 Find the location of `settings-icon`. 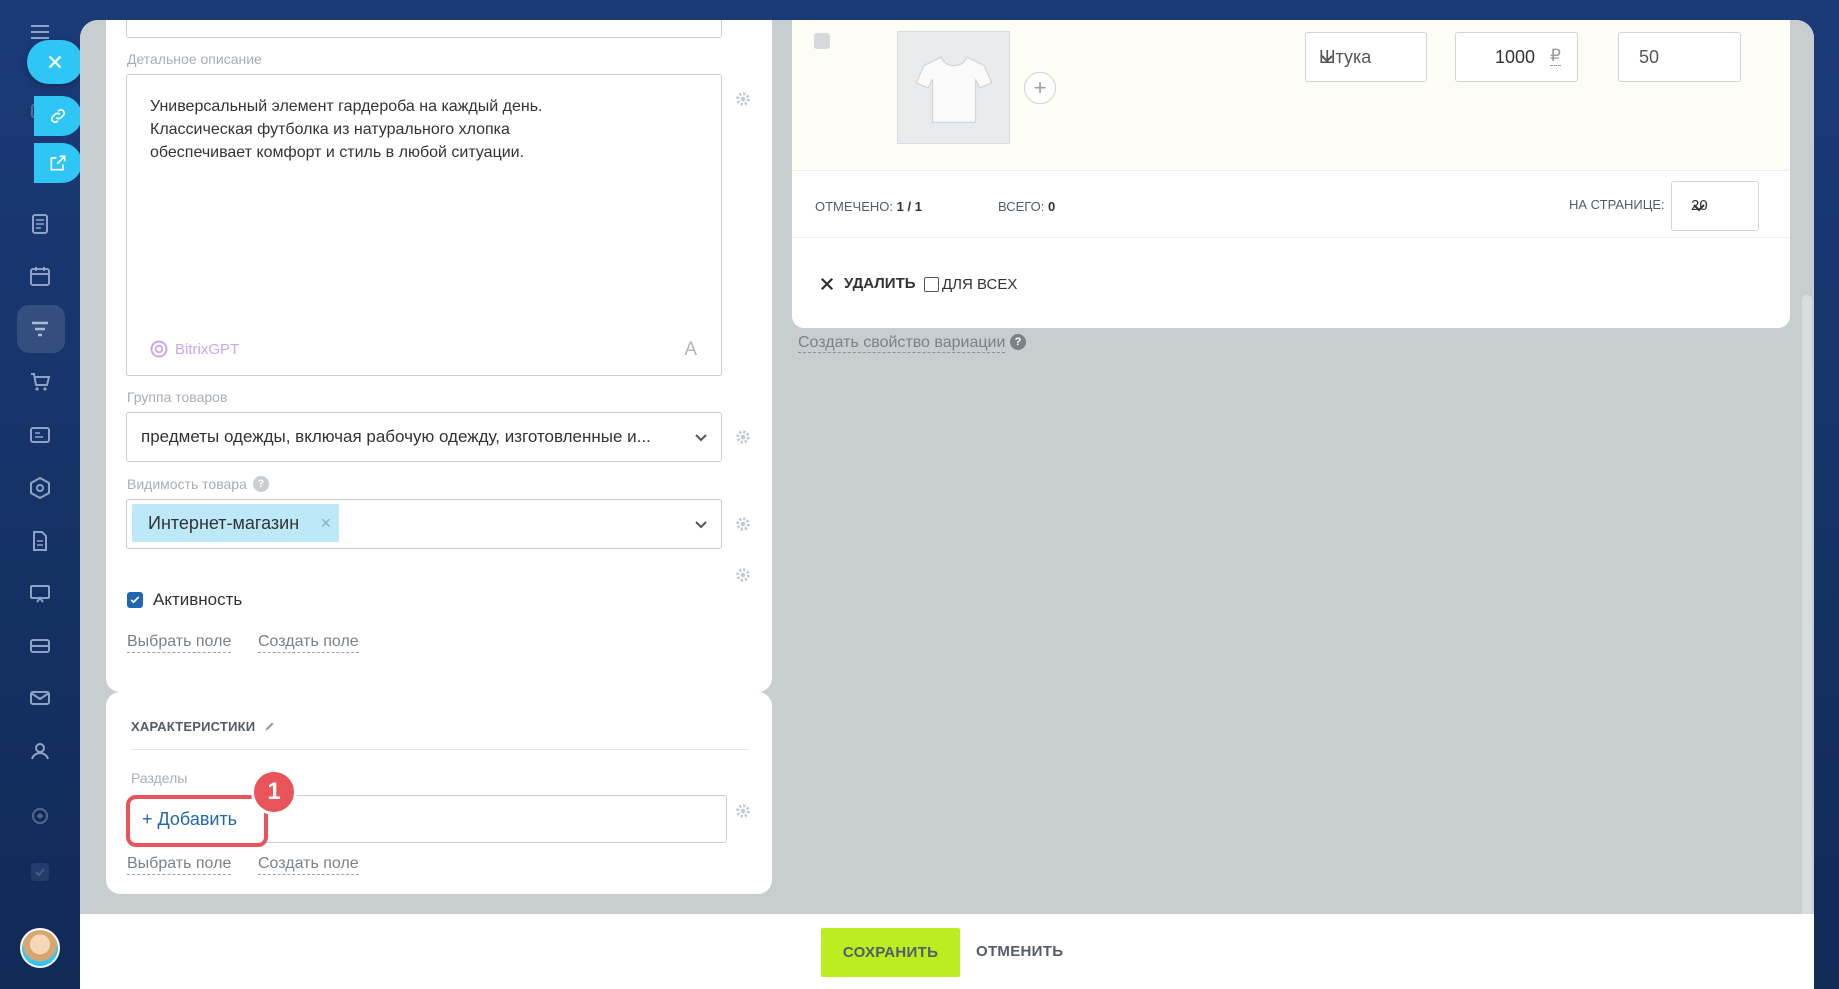

settings-icon is located at coordinates (40, 816).